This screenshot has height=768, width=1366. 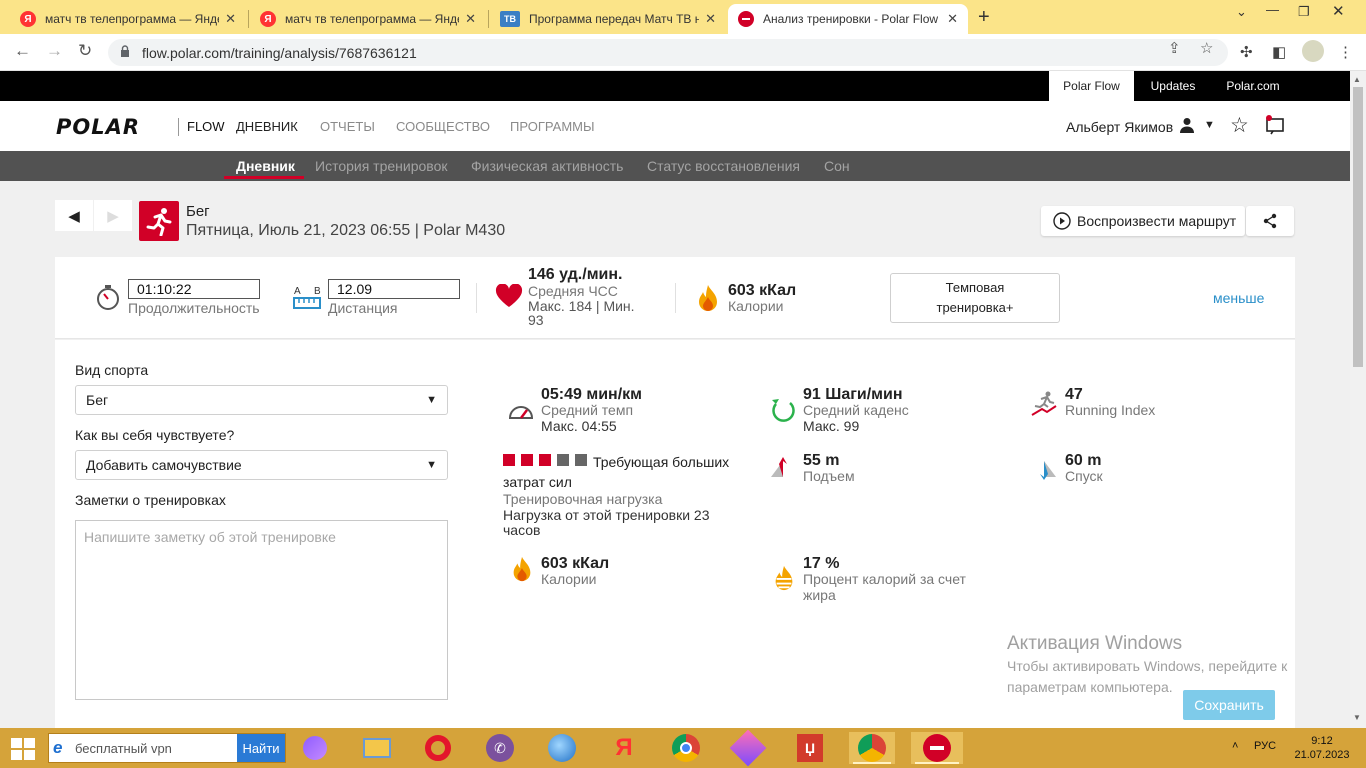 What do you see at coordinates (675, 86) in the screenshot?
I see `polar-top-bar: Polar Flow Updates Polar.com` at bounding box center [675, 86].